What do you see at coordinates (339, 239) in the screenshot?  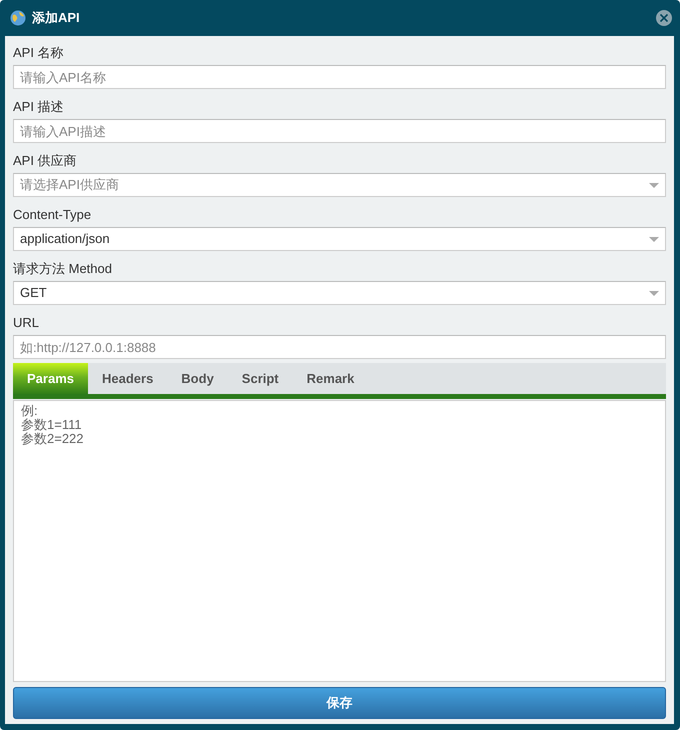 I see `select-field: application/json` at bounding box center [339, 239].